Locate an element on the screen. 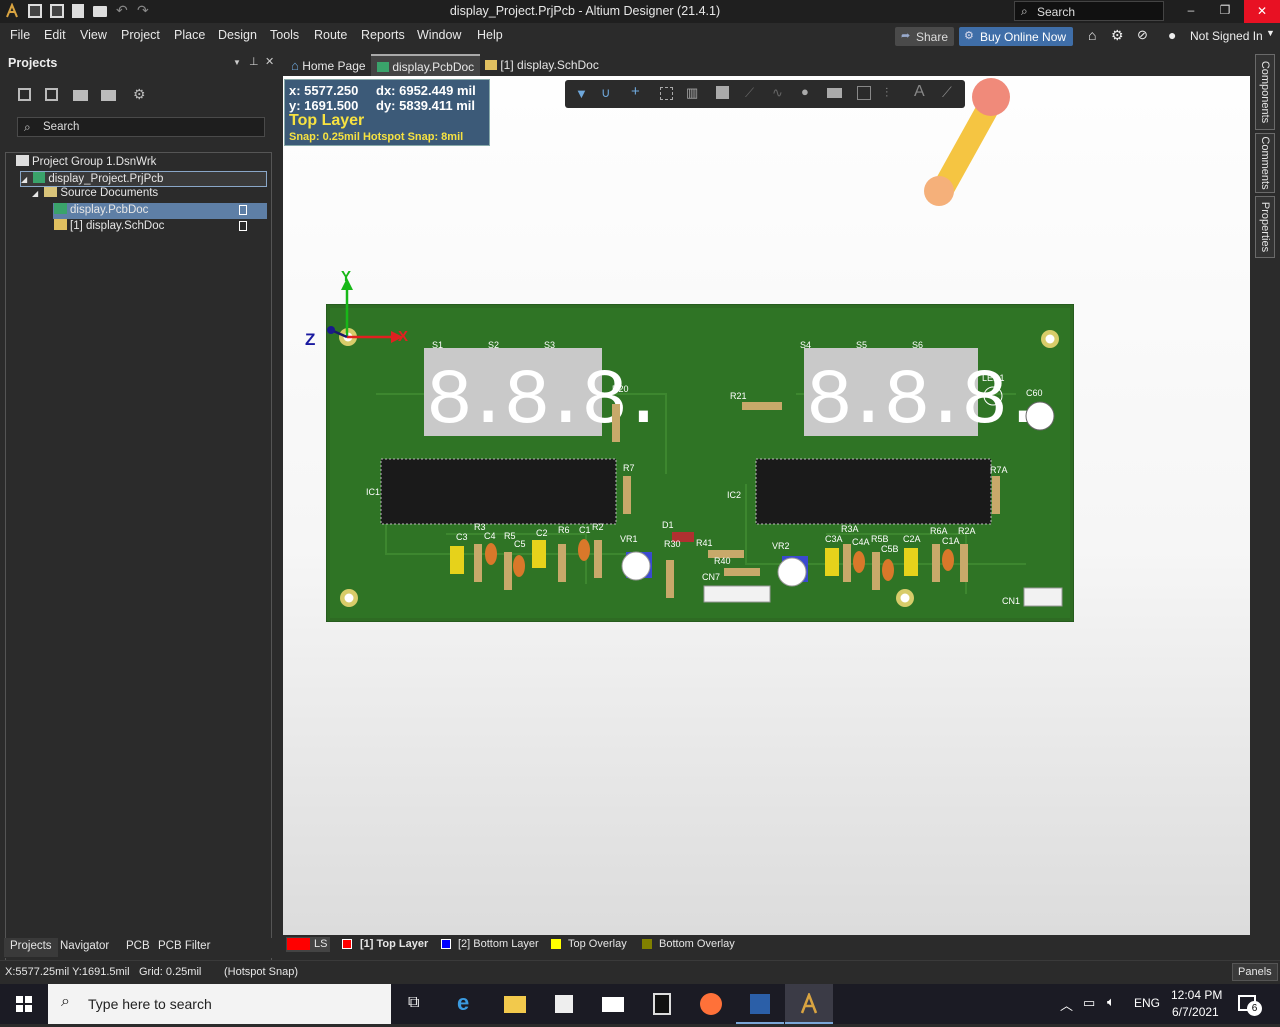 The width and height of the screenshot is (1280, 1027). menu-project: Project is located at coordinates (140, 35).